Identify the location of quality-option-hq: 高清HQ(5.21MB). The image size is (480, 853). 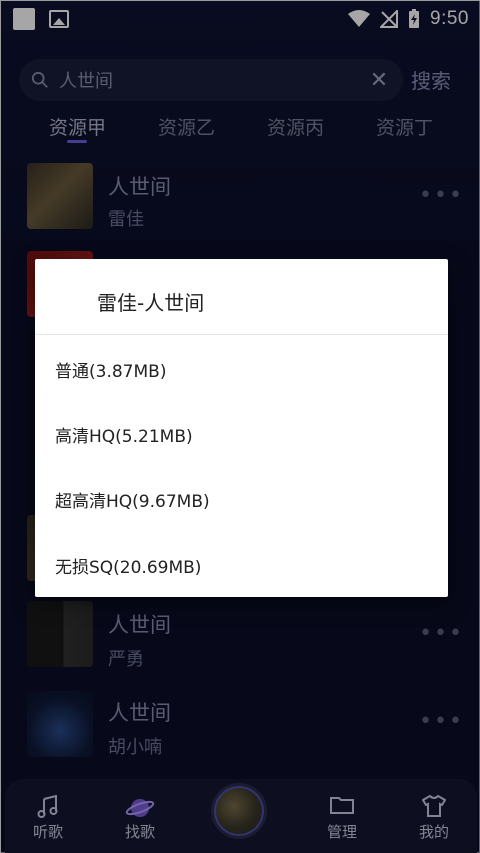
(240, 434).